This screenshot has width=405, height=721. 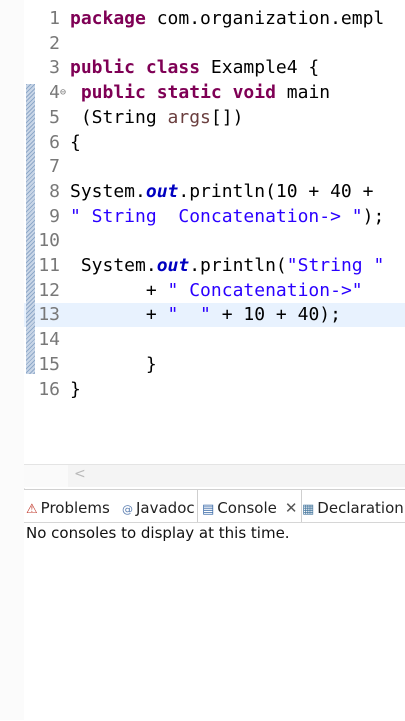 I want to click on code-text: public static void main, so click(x=200, y=93).